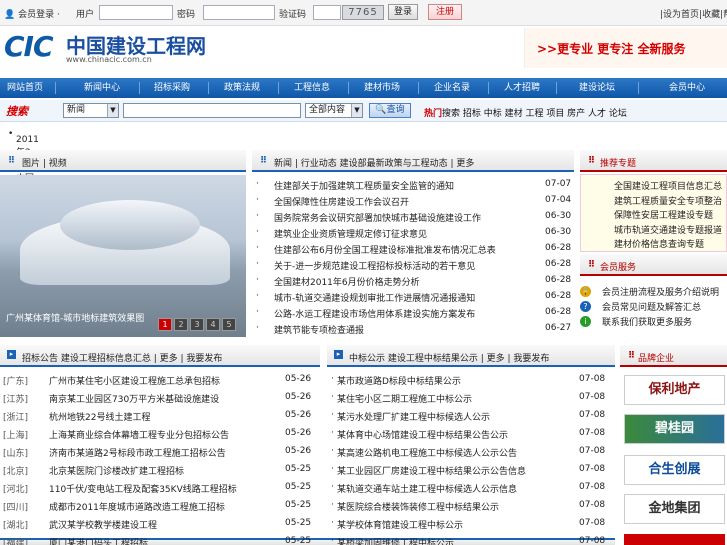 The image size is (727, 545). I want to click on bid-region: [福建], so click(15, 540).